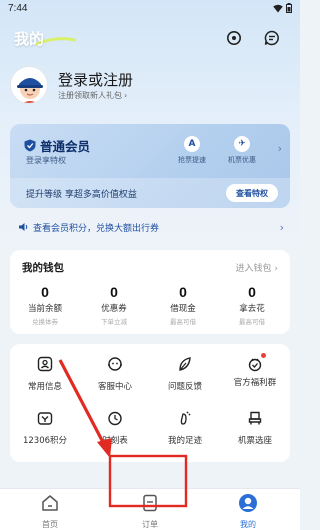 This screenshot has width=320, height=530. Describe the element at coordinates (114, 387) in the screenshot. I see `service-label: 客服中心` at that location.